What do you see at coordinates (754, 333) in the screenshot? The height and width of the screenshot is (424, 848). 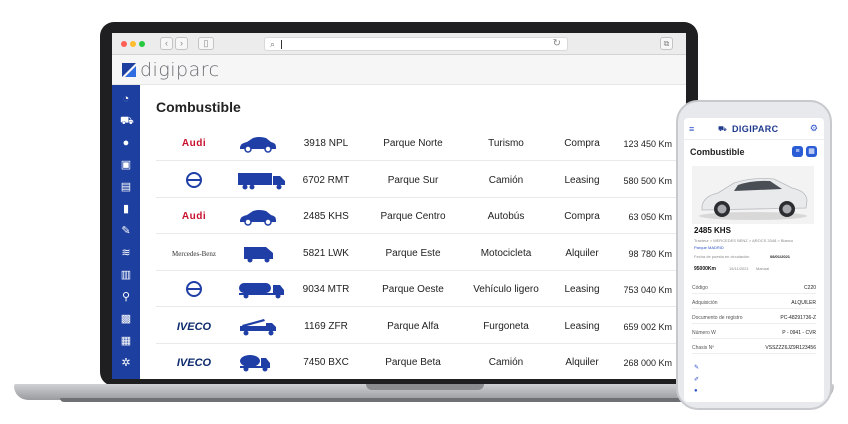 I see `detail-field: Número W P - 0941 - CVR` at bounding box center [754, 333].